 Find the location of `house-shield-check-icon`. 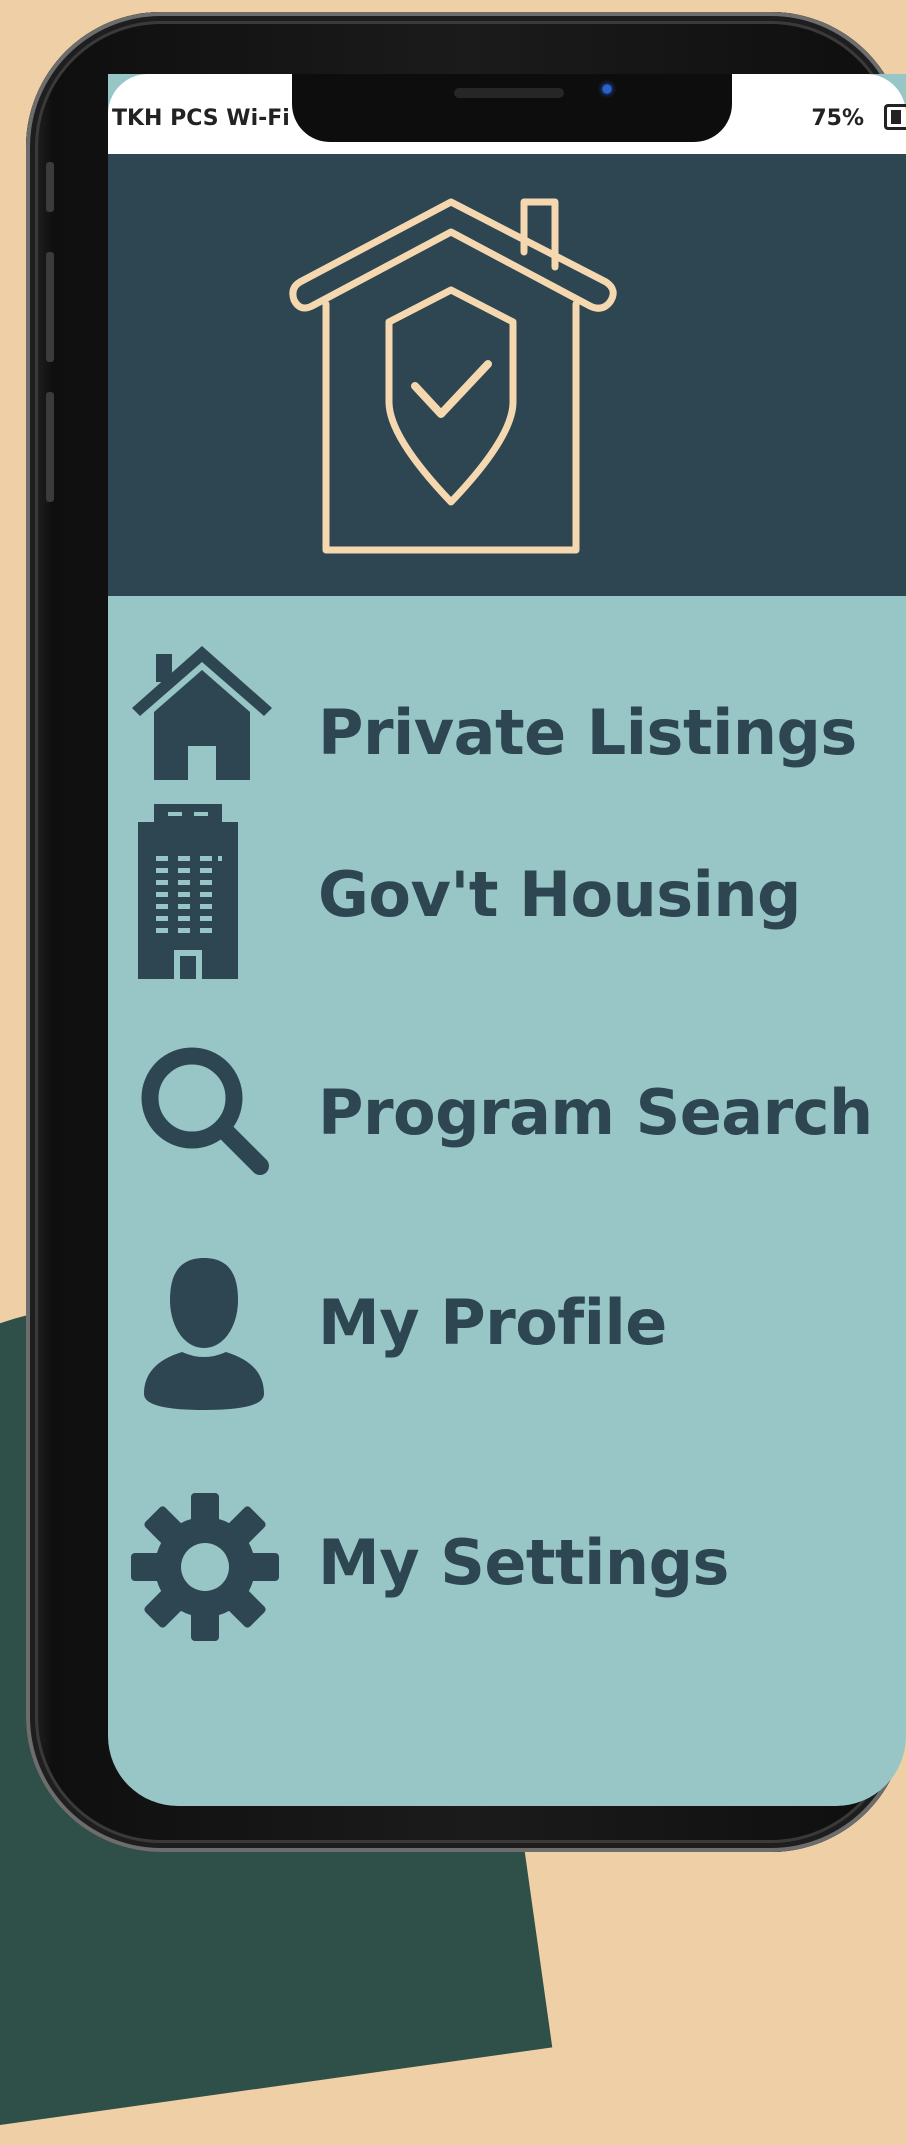

house-shield-check-icon is located at coordinates (453, 376).